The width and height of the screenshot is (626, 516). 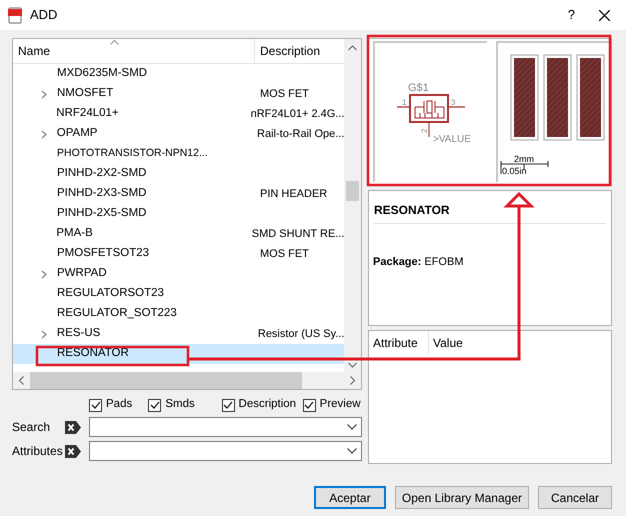 What do you see at coordinates (604, 15) in the screenshot?
I see `close-icon` at bounding box center [604, 15].